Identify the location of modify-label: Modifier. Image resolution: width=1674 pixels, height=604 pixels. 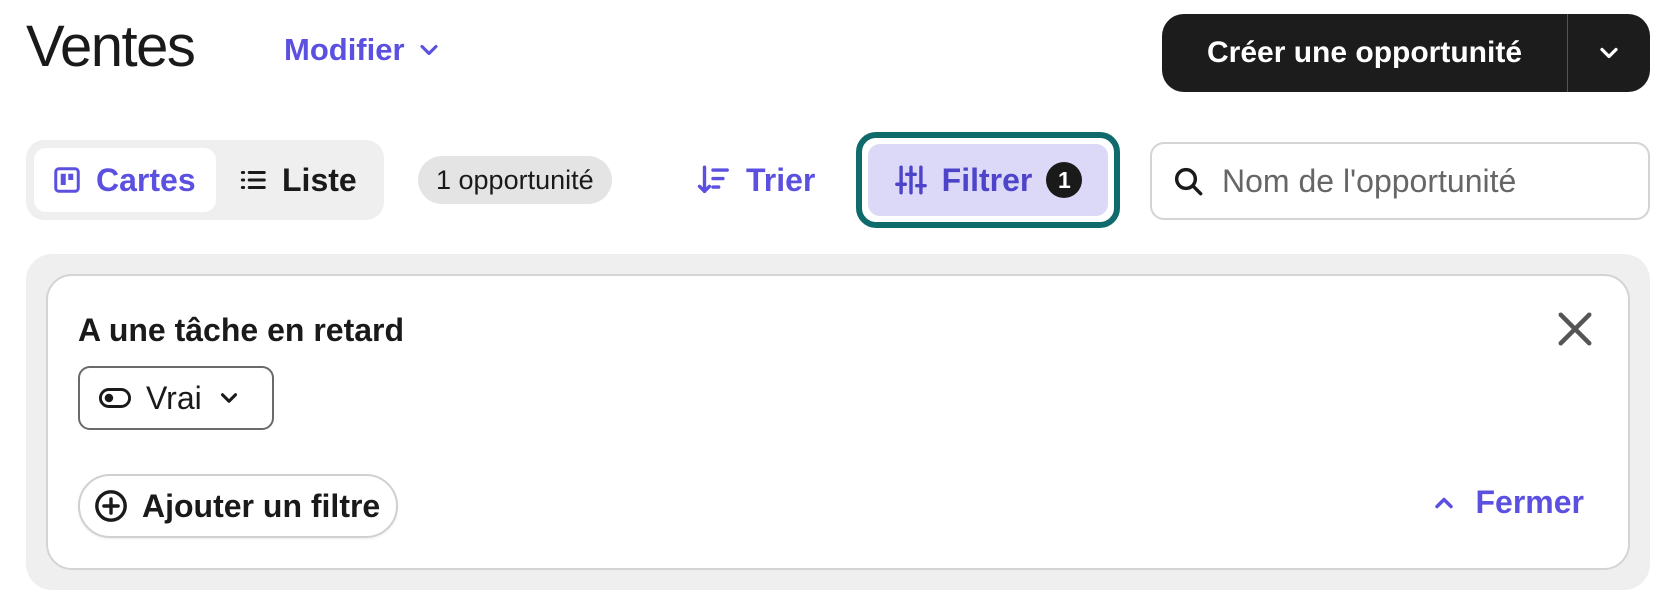
(344, 49).